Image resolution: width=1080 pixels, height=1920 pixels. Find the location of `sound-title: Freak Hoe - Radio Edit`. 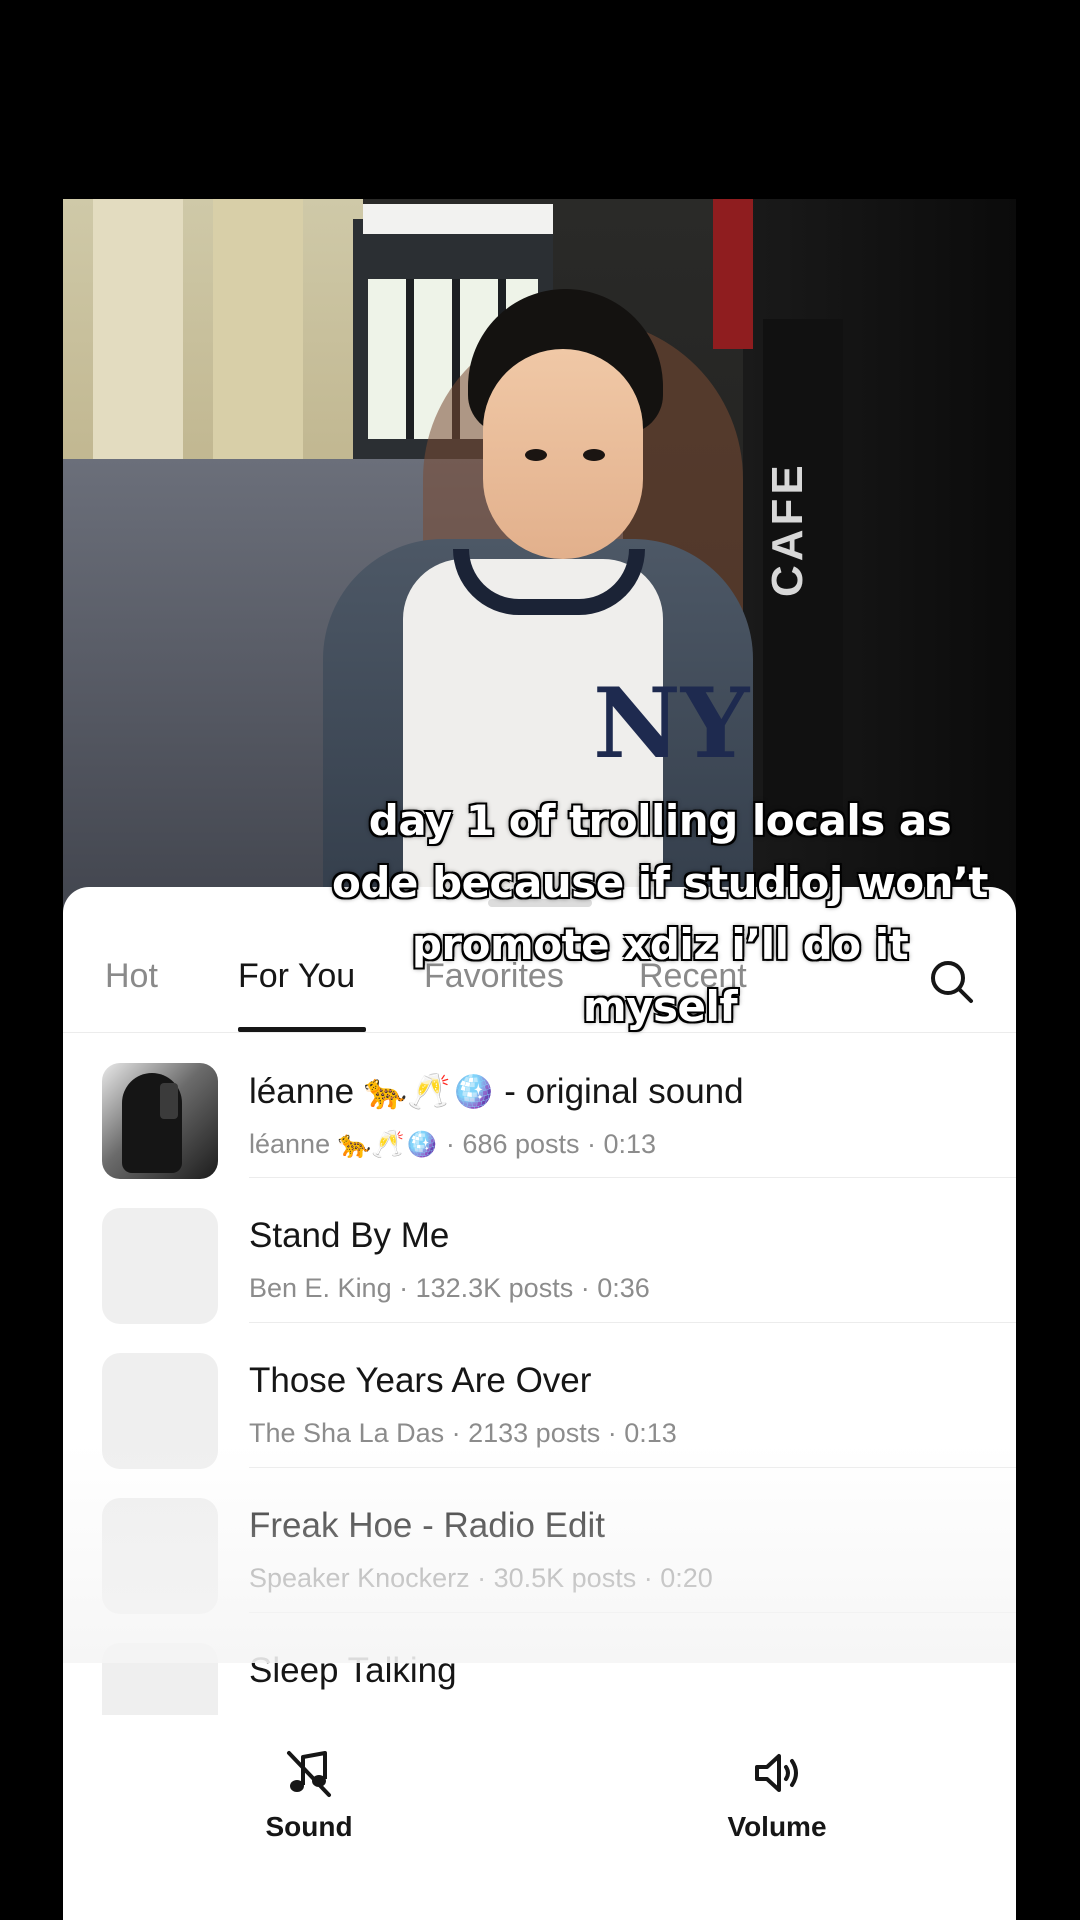

sound-title: Freak Hoe - Radio Edit is located at coordinates (427, 1525).